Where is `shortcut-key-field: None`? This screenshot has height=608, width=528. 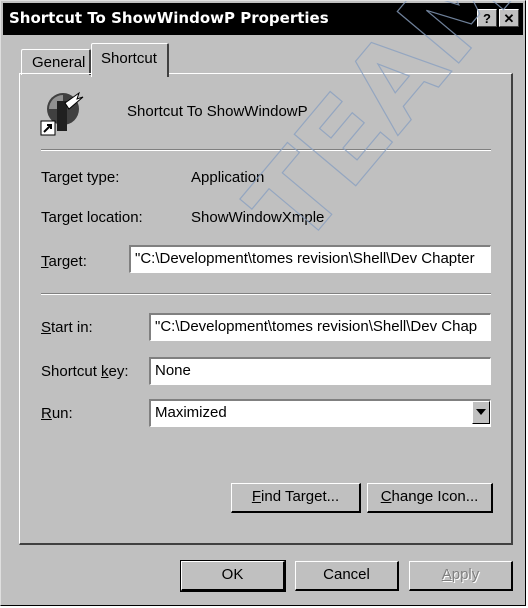 shortcut-key-field: None is located at coordinates (320, 371).